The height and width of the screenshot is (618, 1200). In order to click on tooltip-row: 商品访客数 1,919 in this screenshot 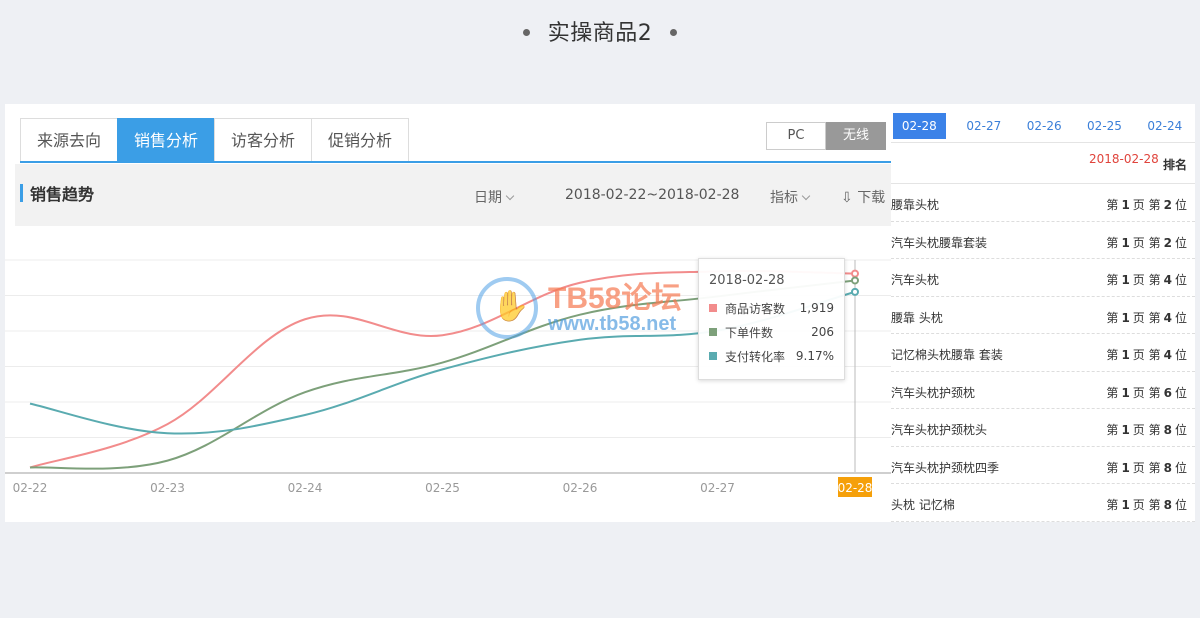, I will do `click(771, 308)`.